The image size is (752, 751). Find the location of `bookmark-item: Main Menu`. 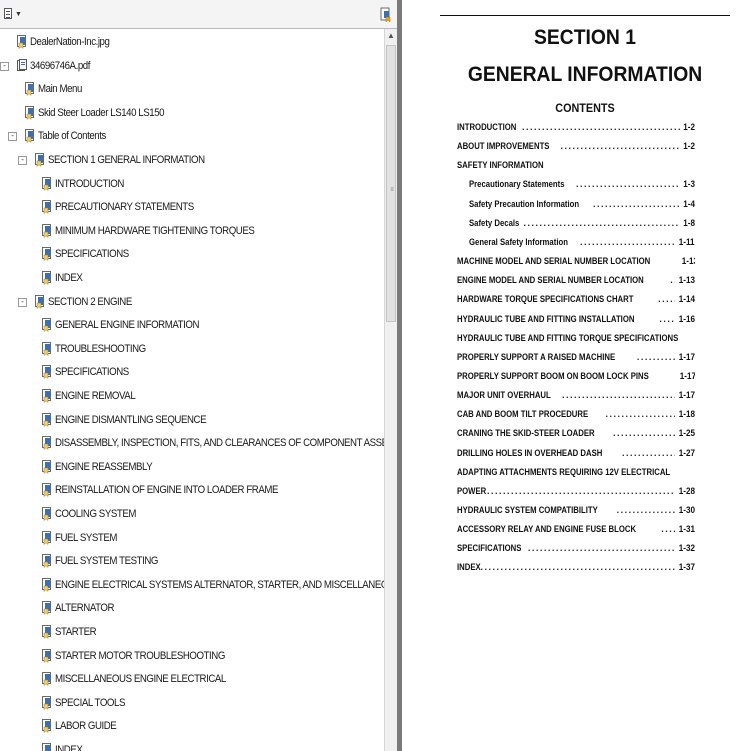

bookmark-item: Main Menu is located at coordinates (56, 89).